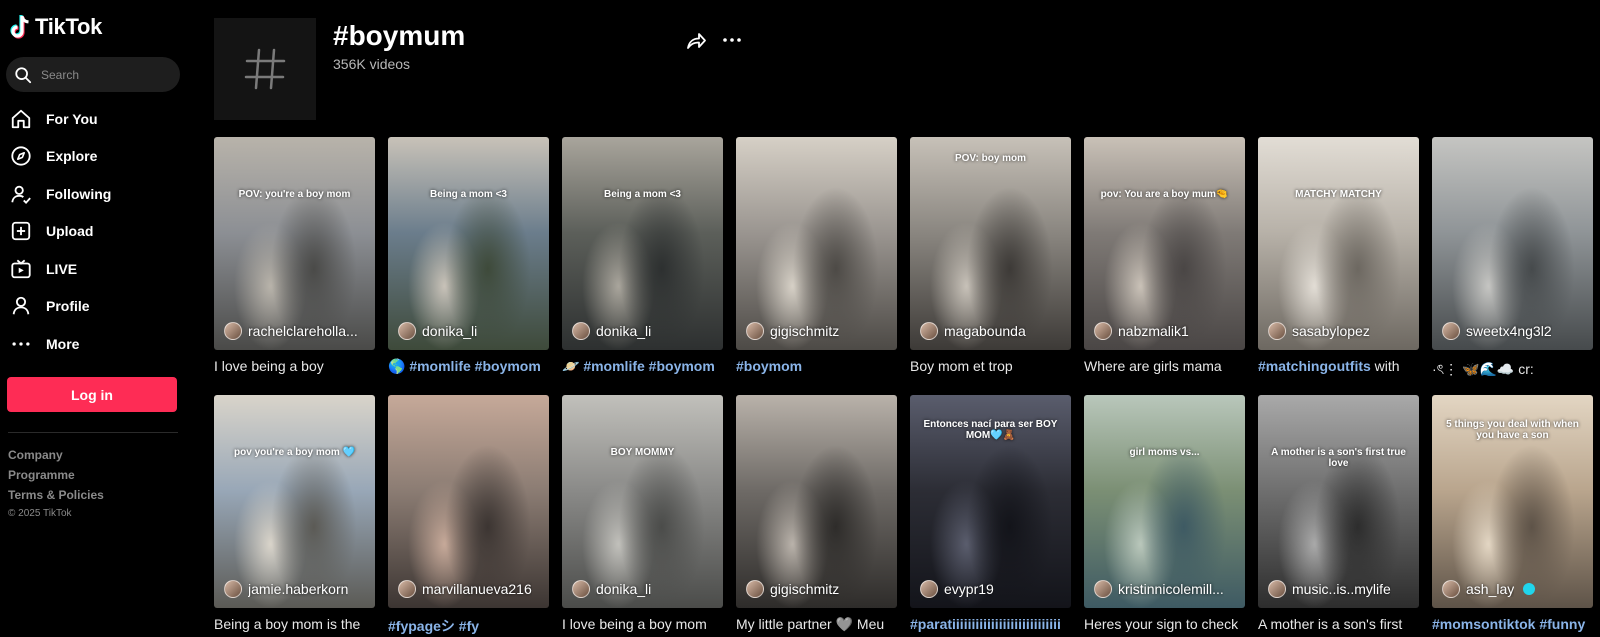 The width and height of the screenshot is (1600, 637). Describe the element at coordinates (294, 452) in the screenshot. I see `video-overlay-text: pov you're a boy mom 🩵` at that location.